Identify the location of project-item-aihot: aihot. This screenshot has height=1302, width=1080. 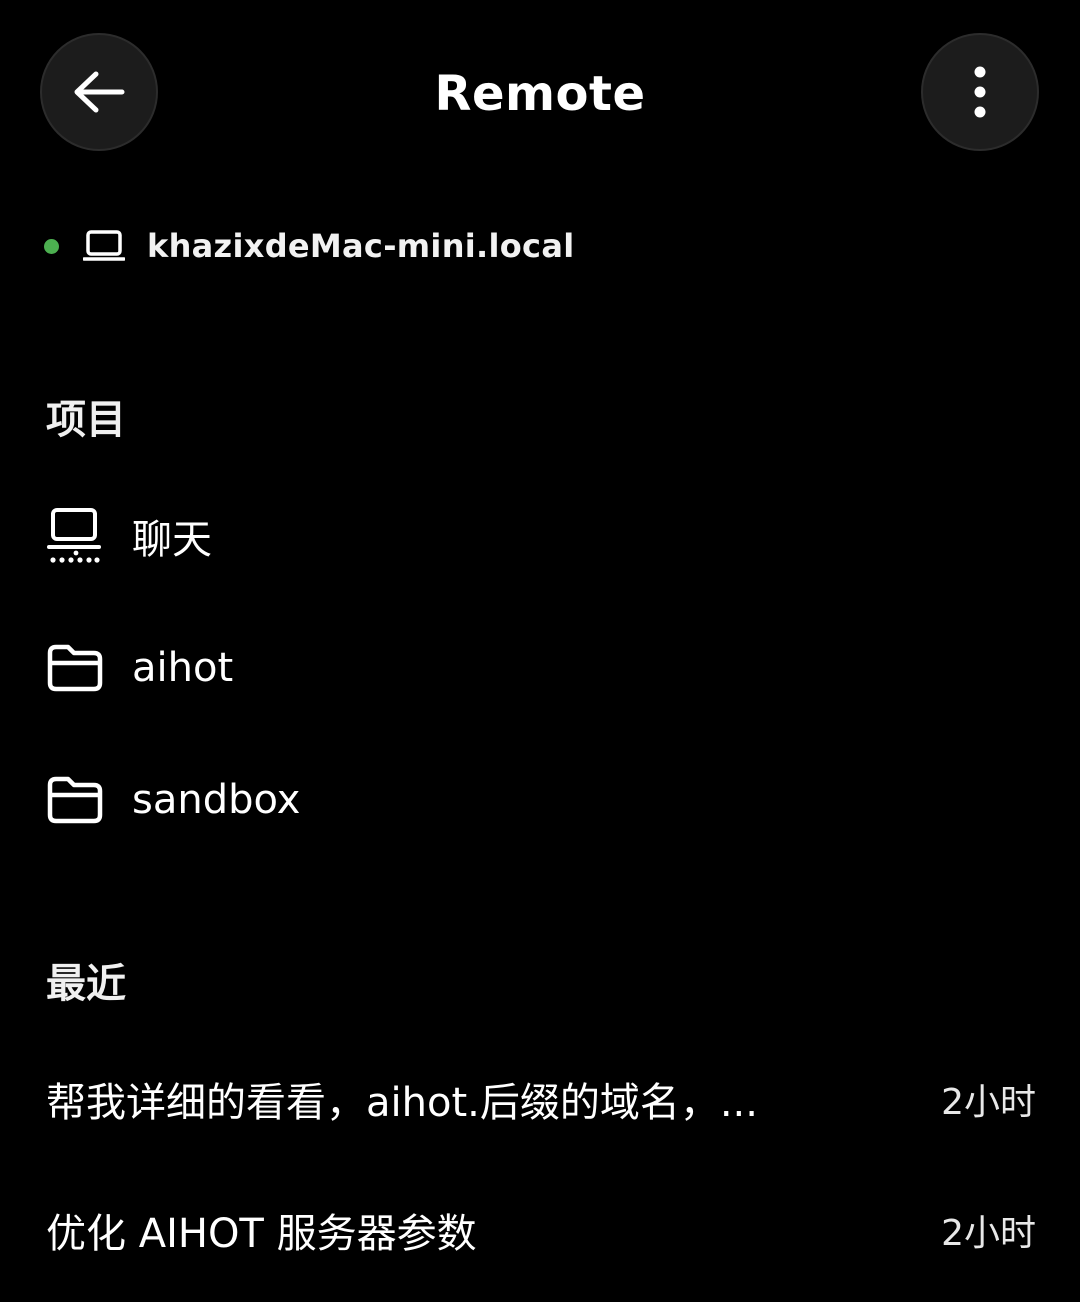
(541, 668).